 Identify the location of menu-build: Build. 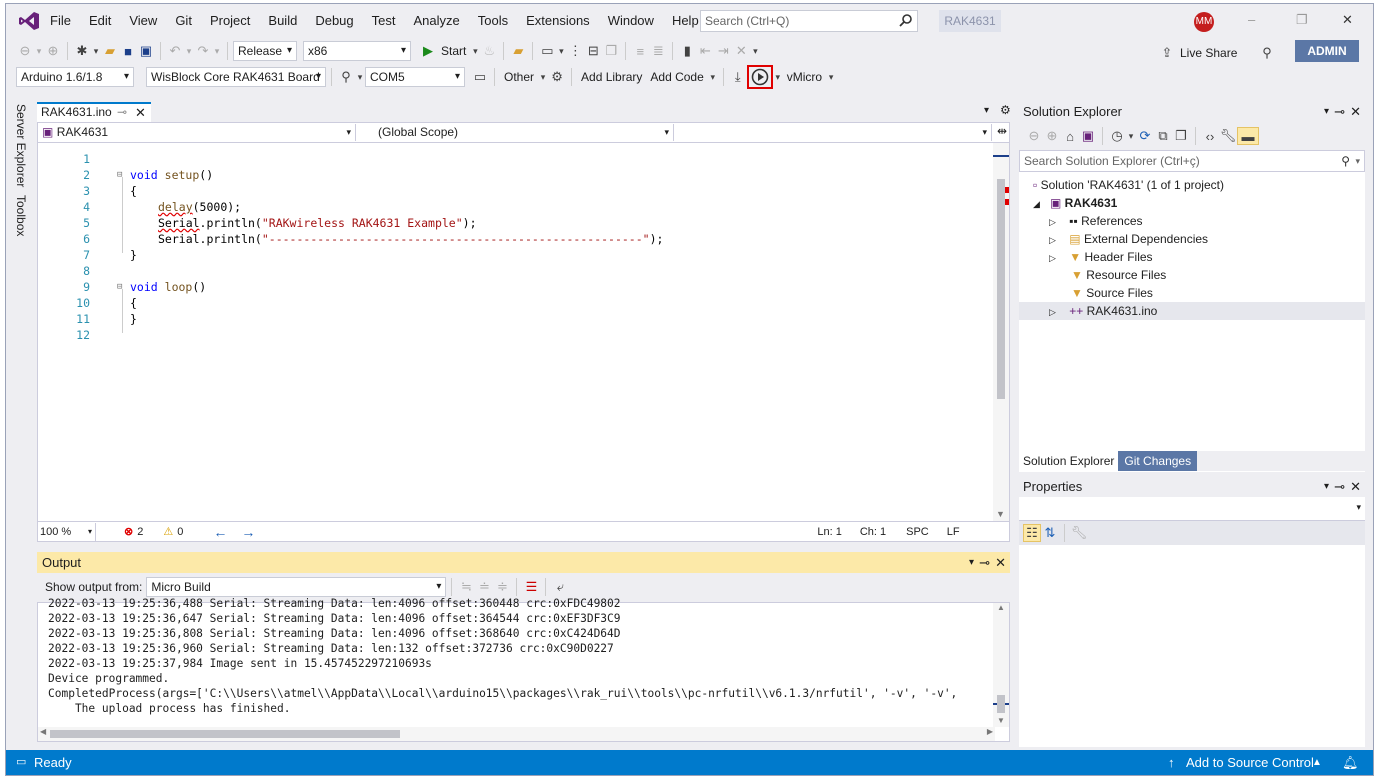
(282, 20).